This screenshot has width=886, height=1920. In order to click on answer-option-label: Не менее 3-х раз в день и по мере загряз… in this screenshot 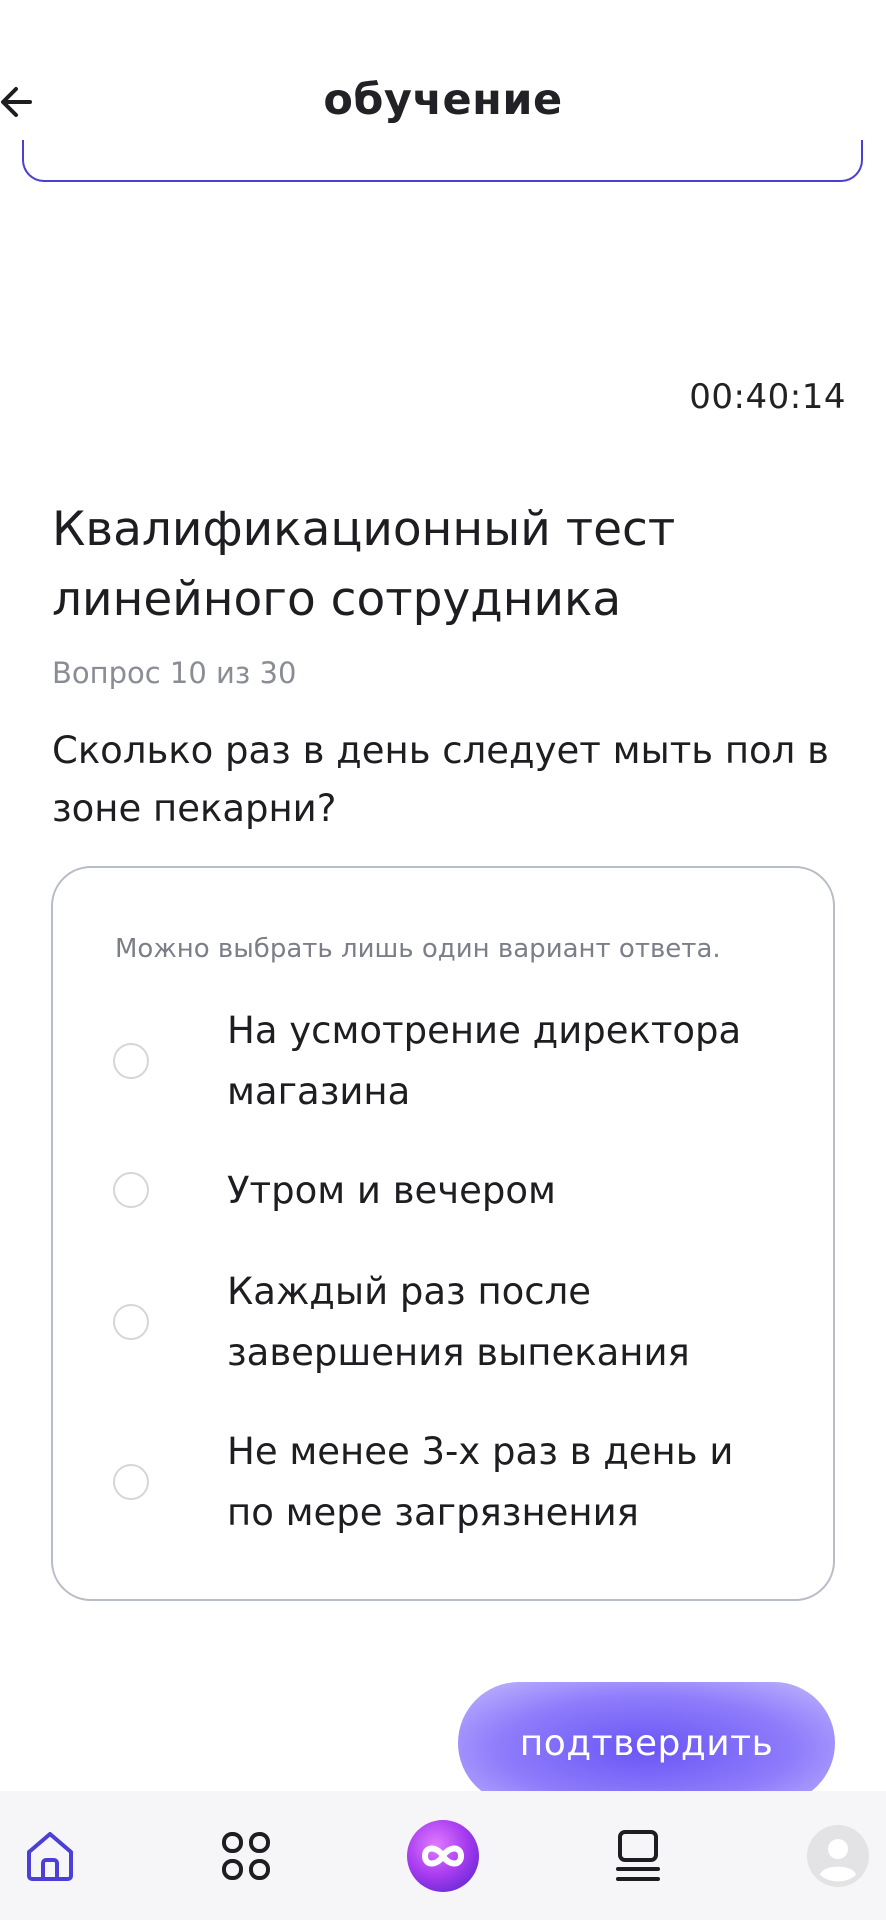, I will do `click(480, 1482)`.